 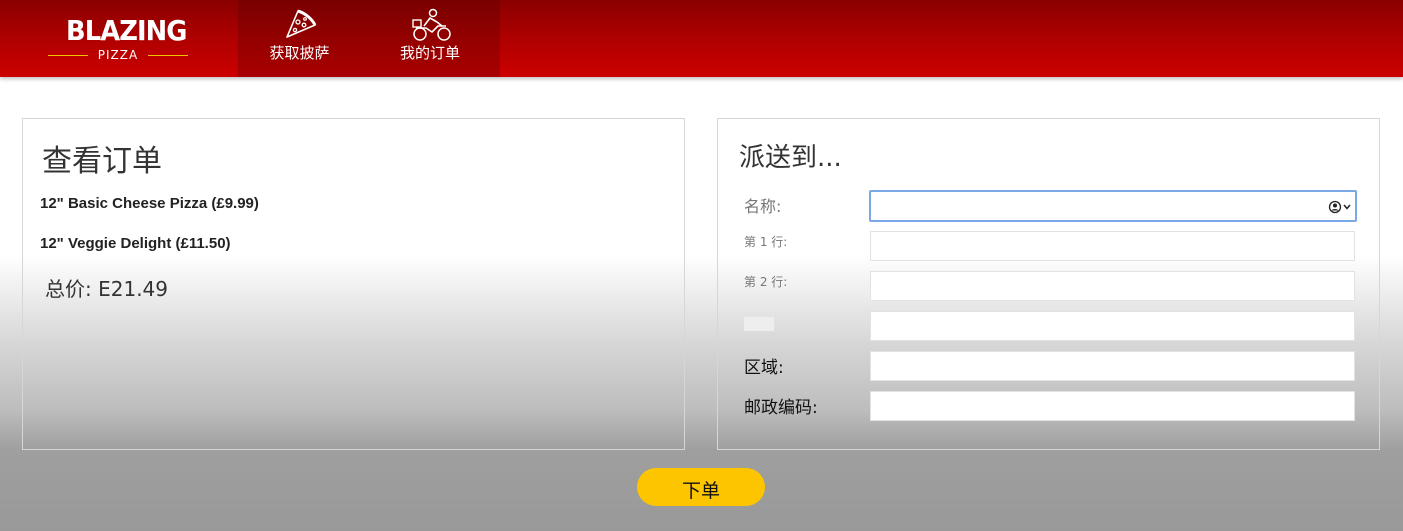 What do you see at coordinates (1112, 366) in the screenshot?
I see `region-field` at bounding box center [1112, 366].